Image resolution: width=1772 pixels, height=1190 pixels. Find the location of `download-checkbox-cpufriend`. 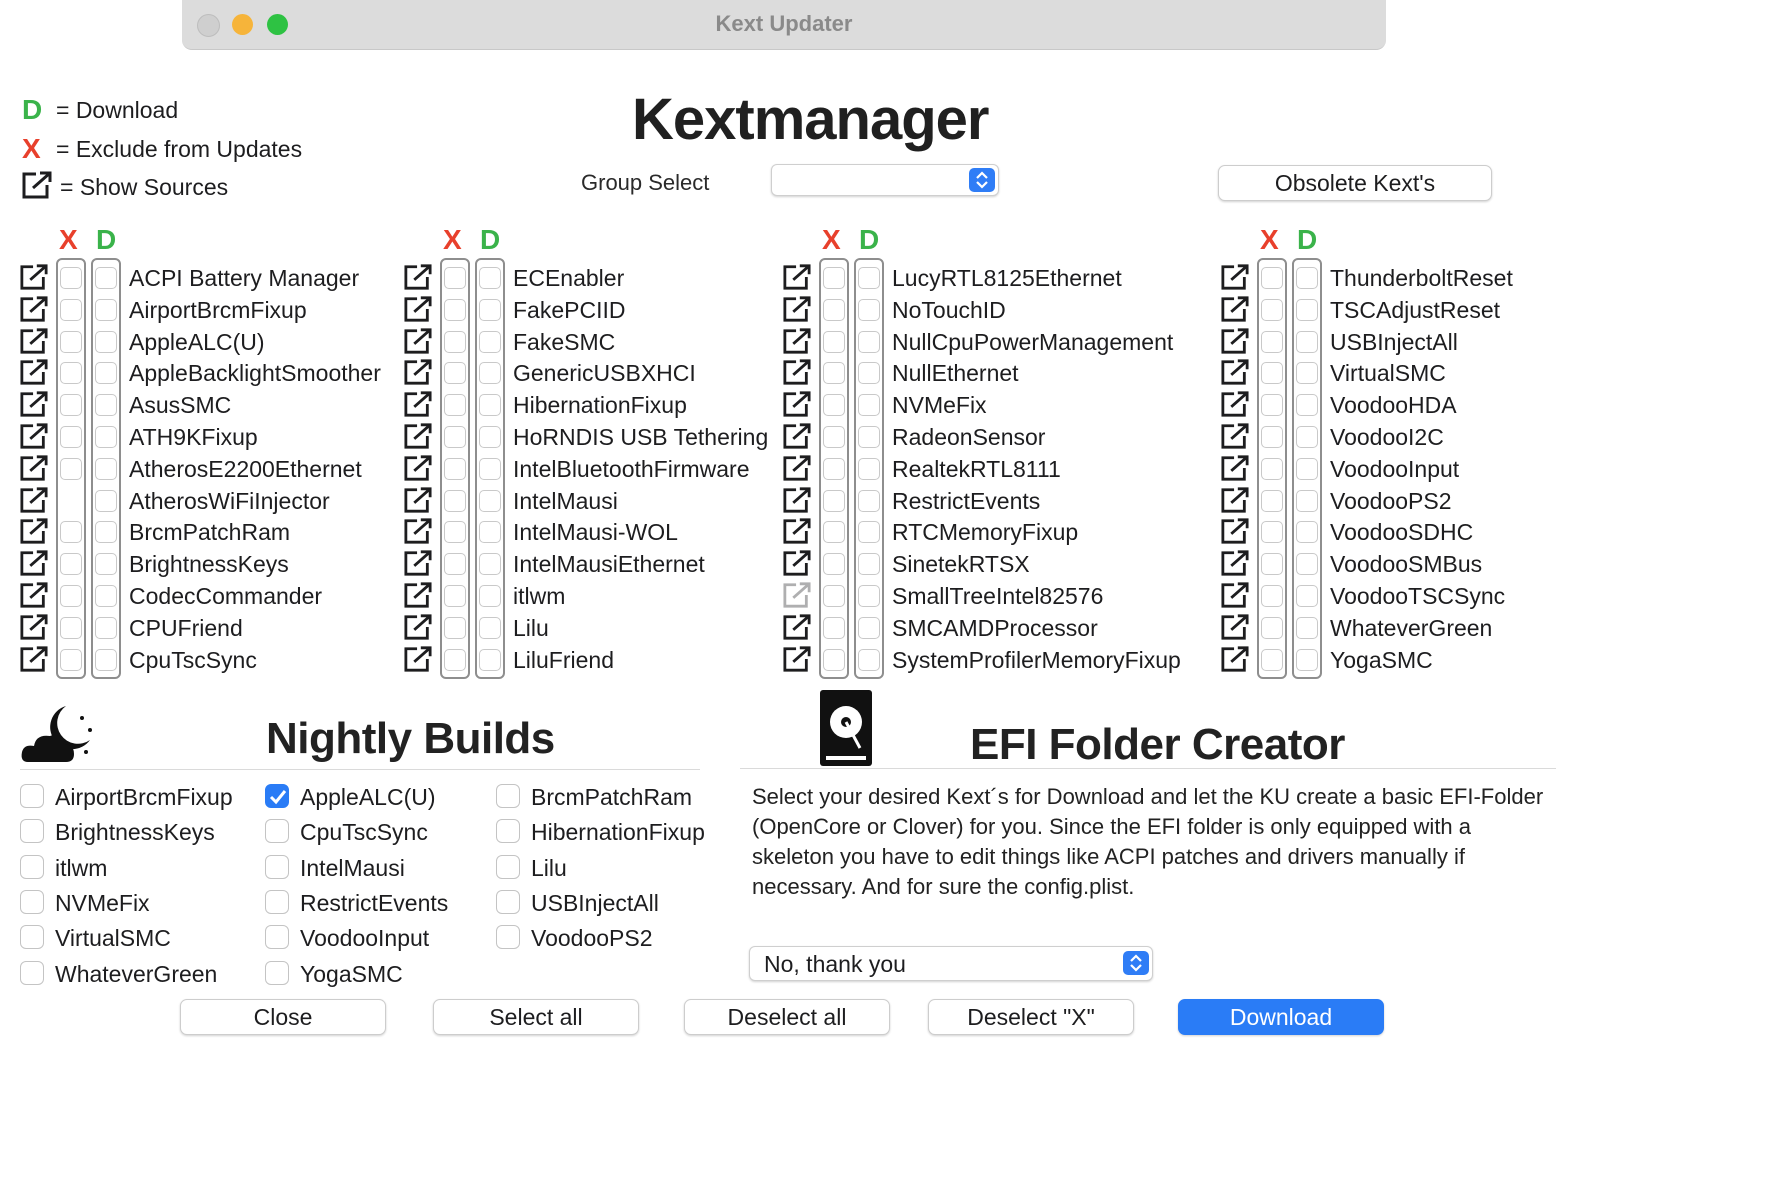

download-checkbox-cpufriend is located at coordinates (106, 627).